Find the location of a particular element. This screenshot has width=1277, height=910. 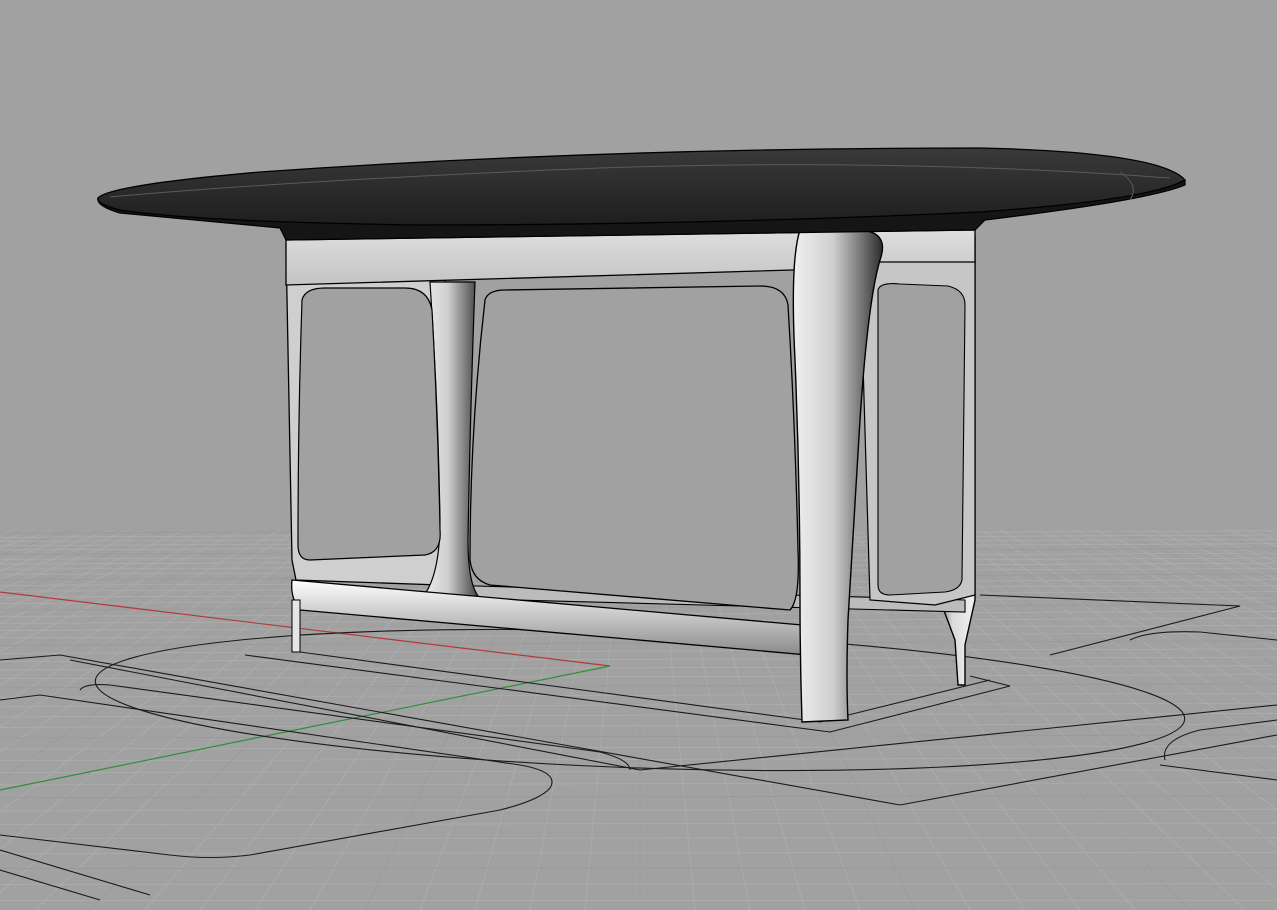

front-left-foot is located at coordinates (296, 626).